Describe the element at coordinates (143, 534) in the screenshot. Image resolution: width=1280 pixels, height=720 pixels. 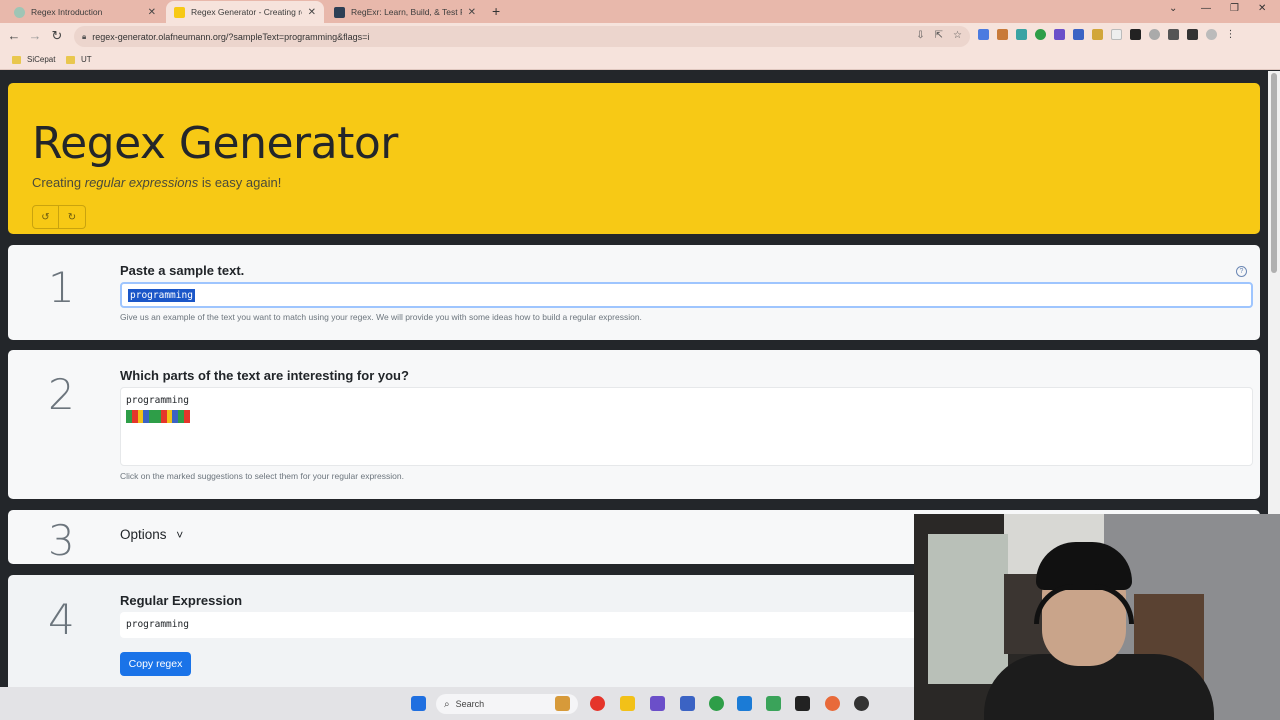
I see `options-label: Options` at that location.